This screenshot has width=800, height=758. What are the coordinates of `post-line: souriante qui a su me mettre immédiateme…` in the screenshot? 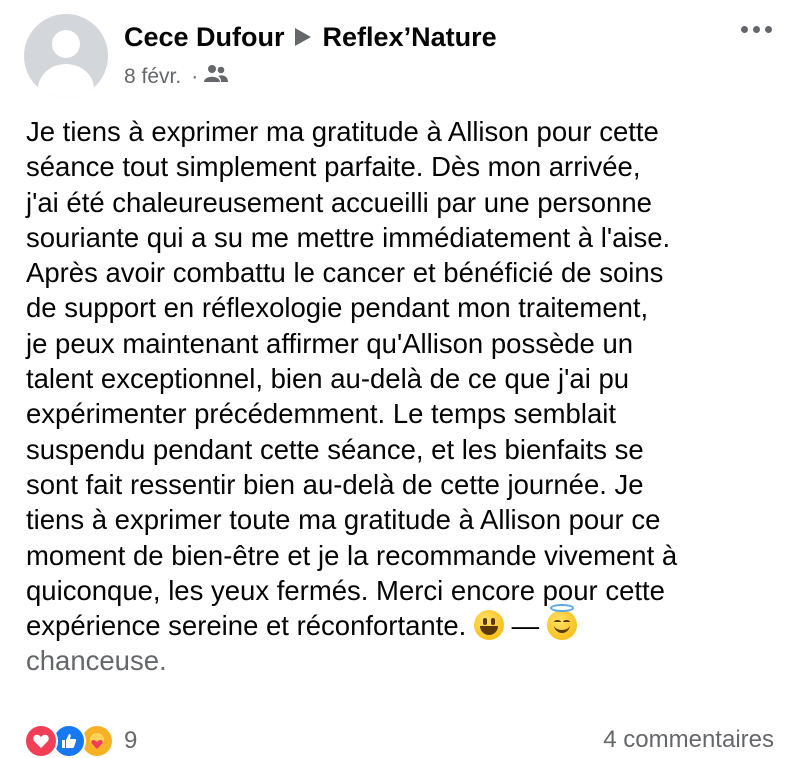 It's located at (348, 237).